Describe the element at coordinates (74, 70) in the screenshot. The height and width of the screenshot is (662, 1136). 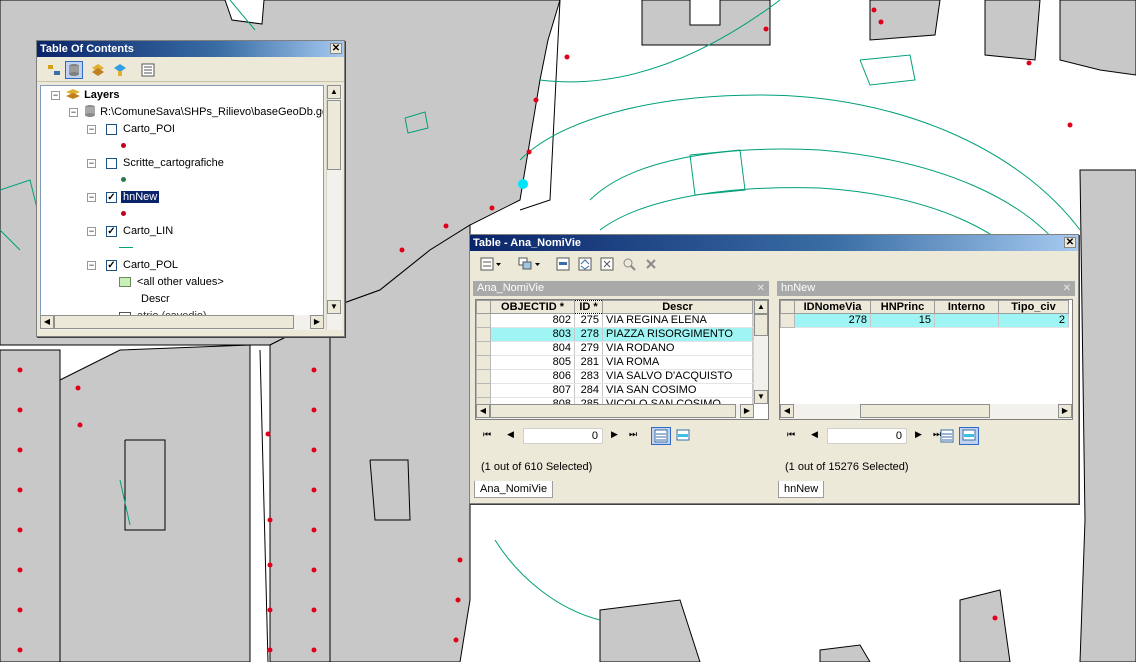
I see `list-by-source-icon` at that location.